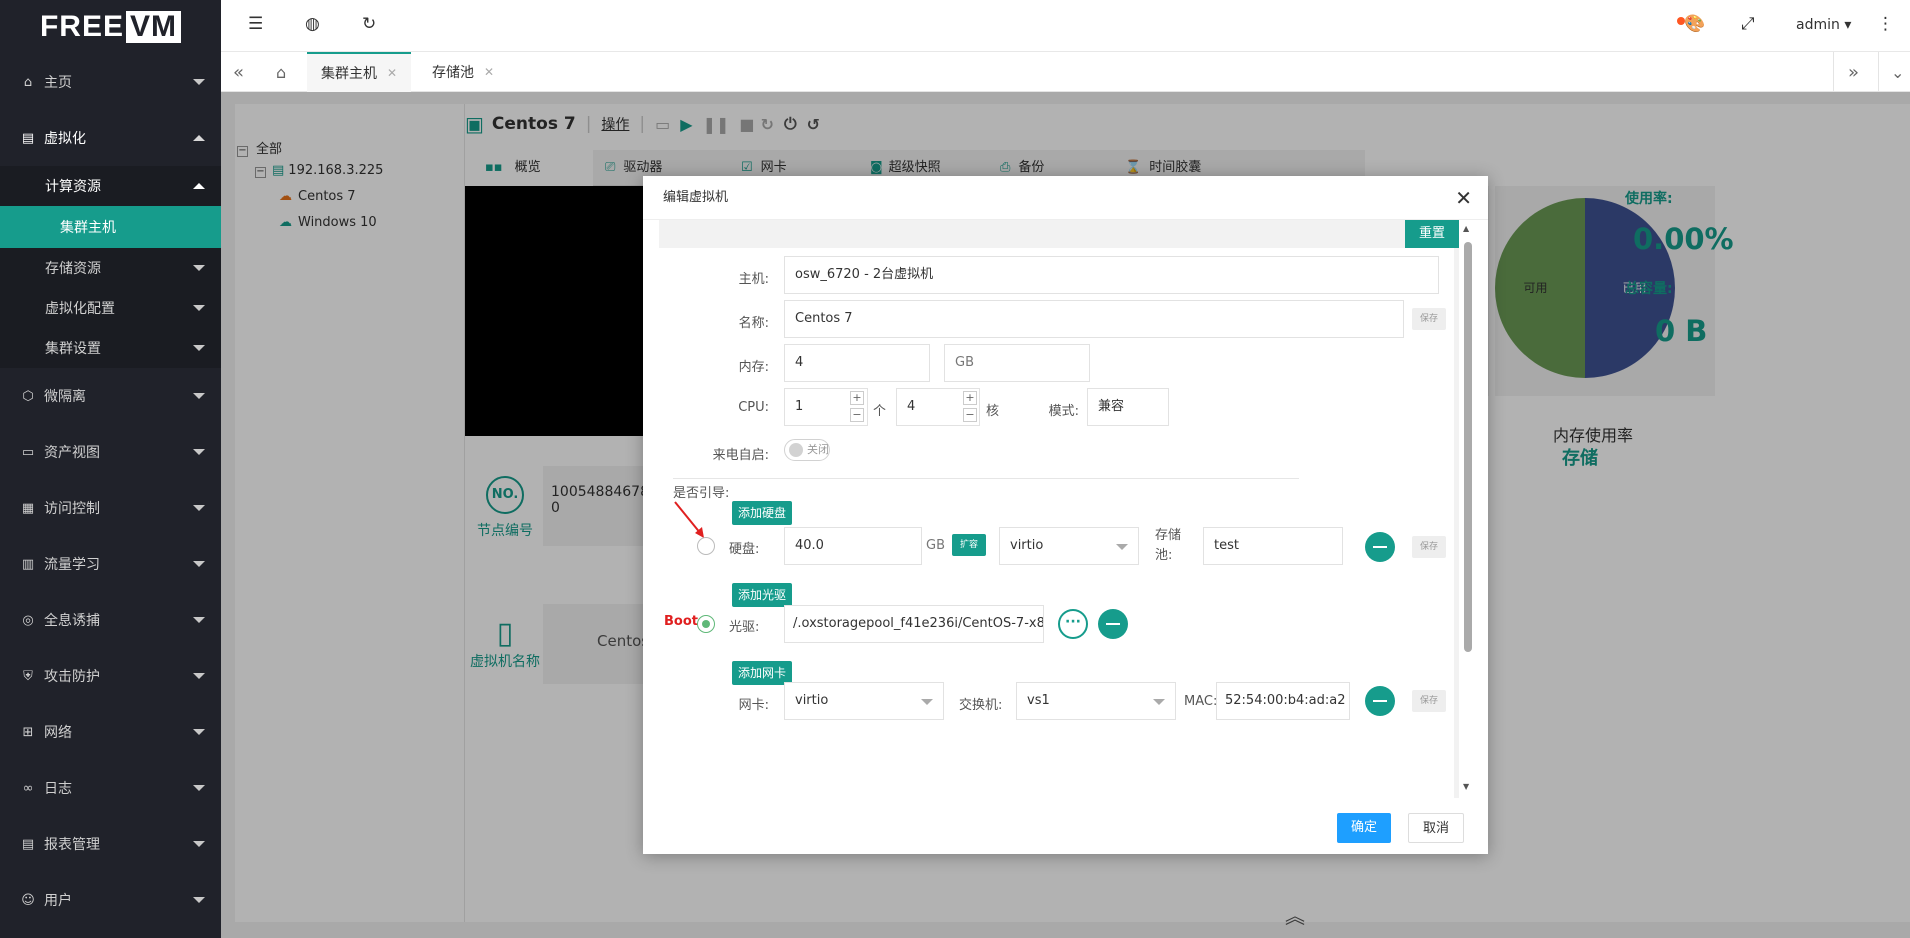 This screenshot has height=938, width=1910. I want to click on user-menu: admin ▾, so click(1823, 25).